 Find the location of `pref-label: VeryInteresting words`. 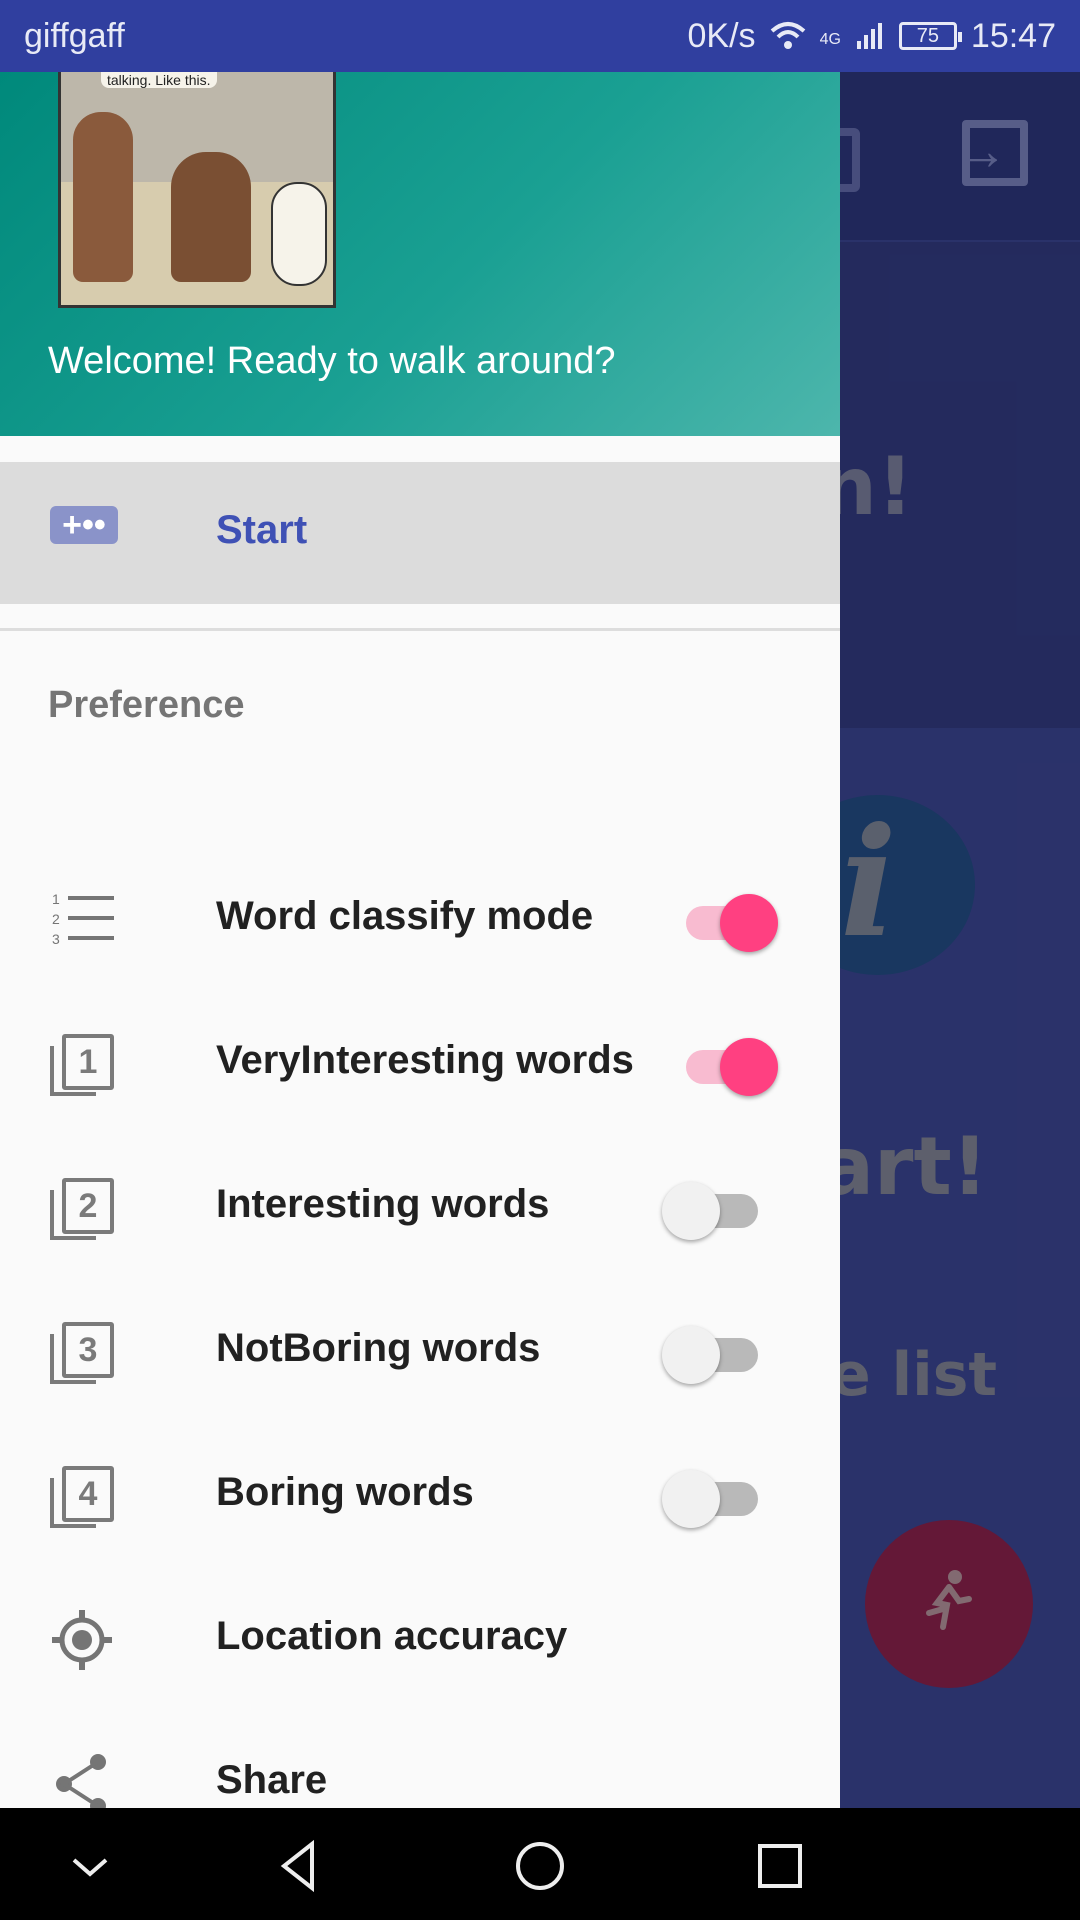

pref-label: VeryInteresting words is located at coordinates (425, 1060).